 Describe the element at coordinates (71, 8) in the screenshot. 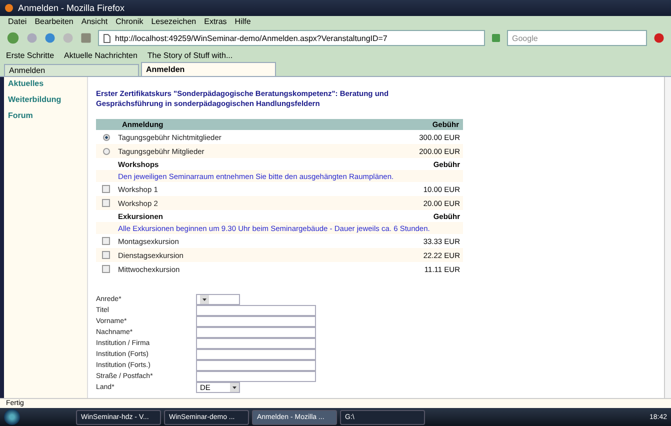

I see `window-title: Anmelden - Mozilla Firefox` at that location.